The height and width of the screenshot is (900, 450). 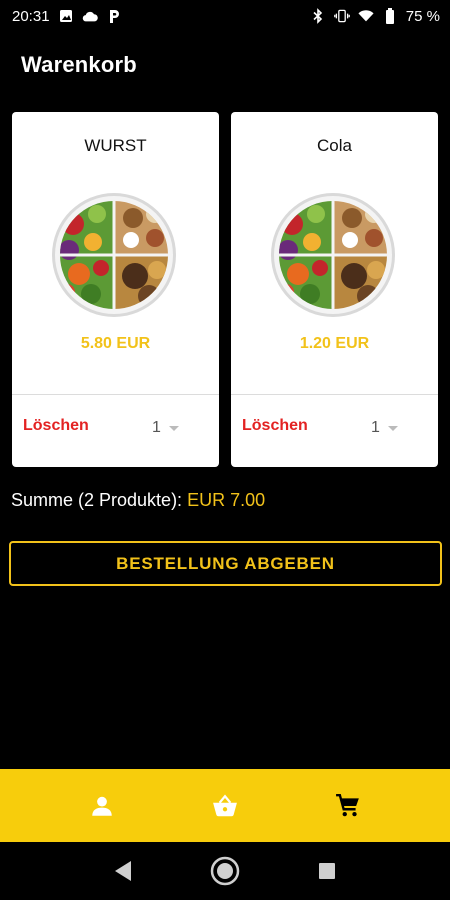 I want to click on bluetooth-icon, so click(x=318, y=16).